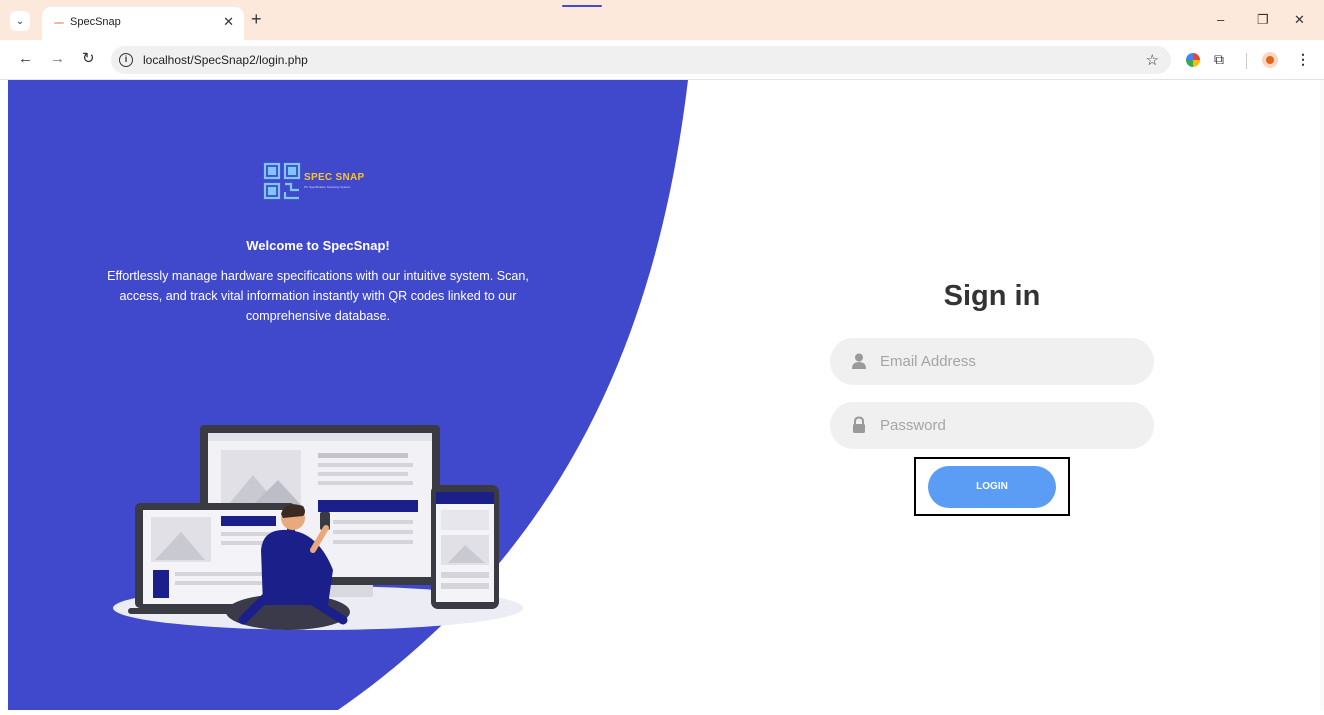 Image resolution: width=1324 pixels, height=715 pixels. Describe the element at coordinates (1193, 60) in the screenshot. I see `extension-icon` at that location.